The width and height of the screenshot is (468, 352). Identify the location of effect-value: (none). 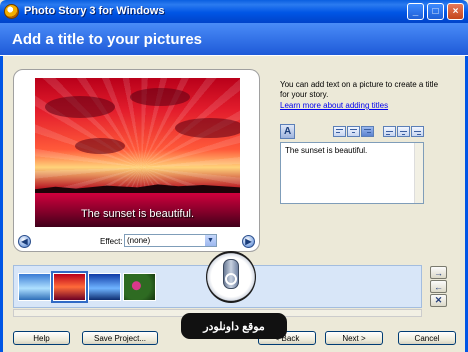
(139, 240).